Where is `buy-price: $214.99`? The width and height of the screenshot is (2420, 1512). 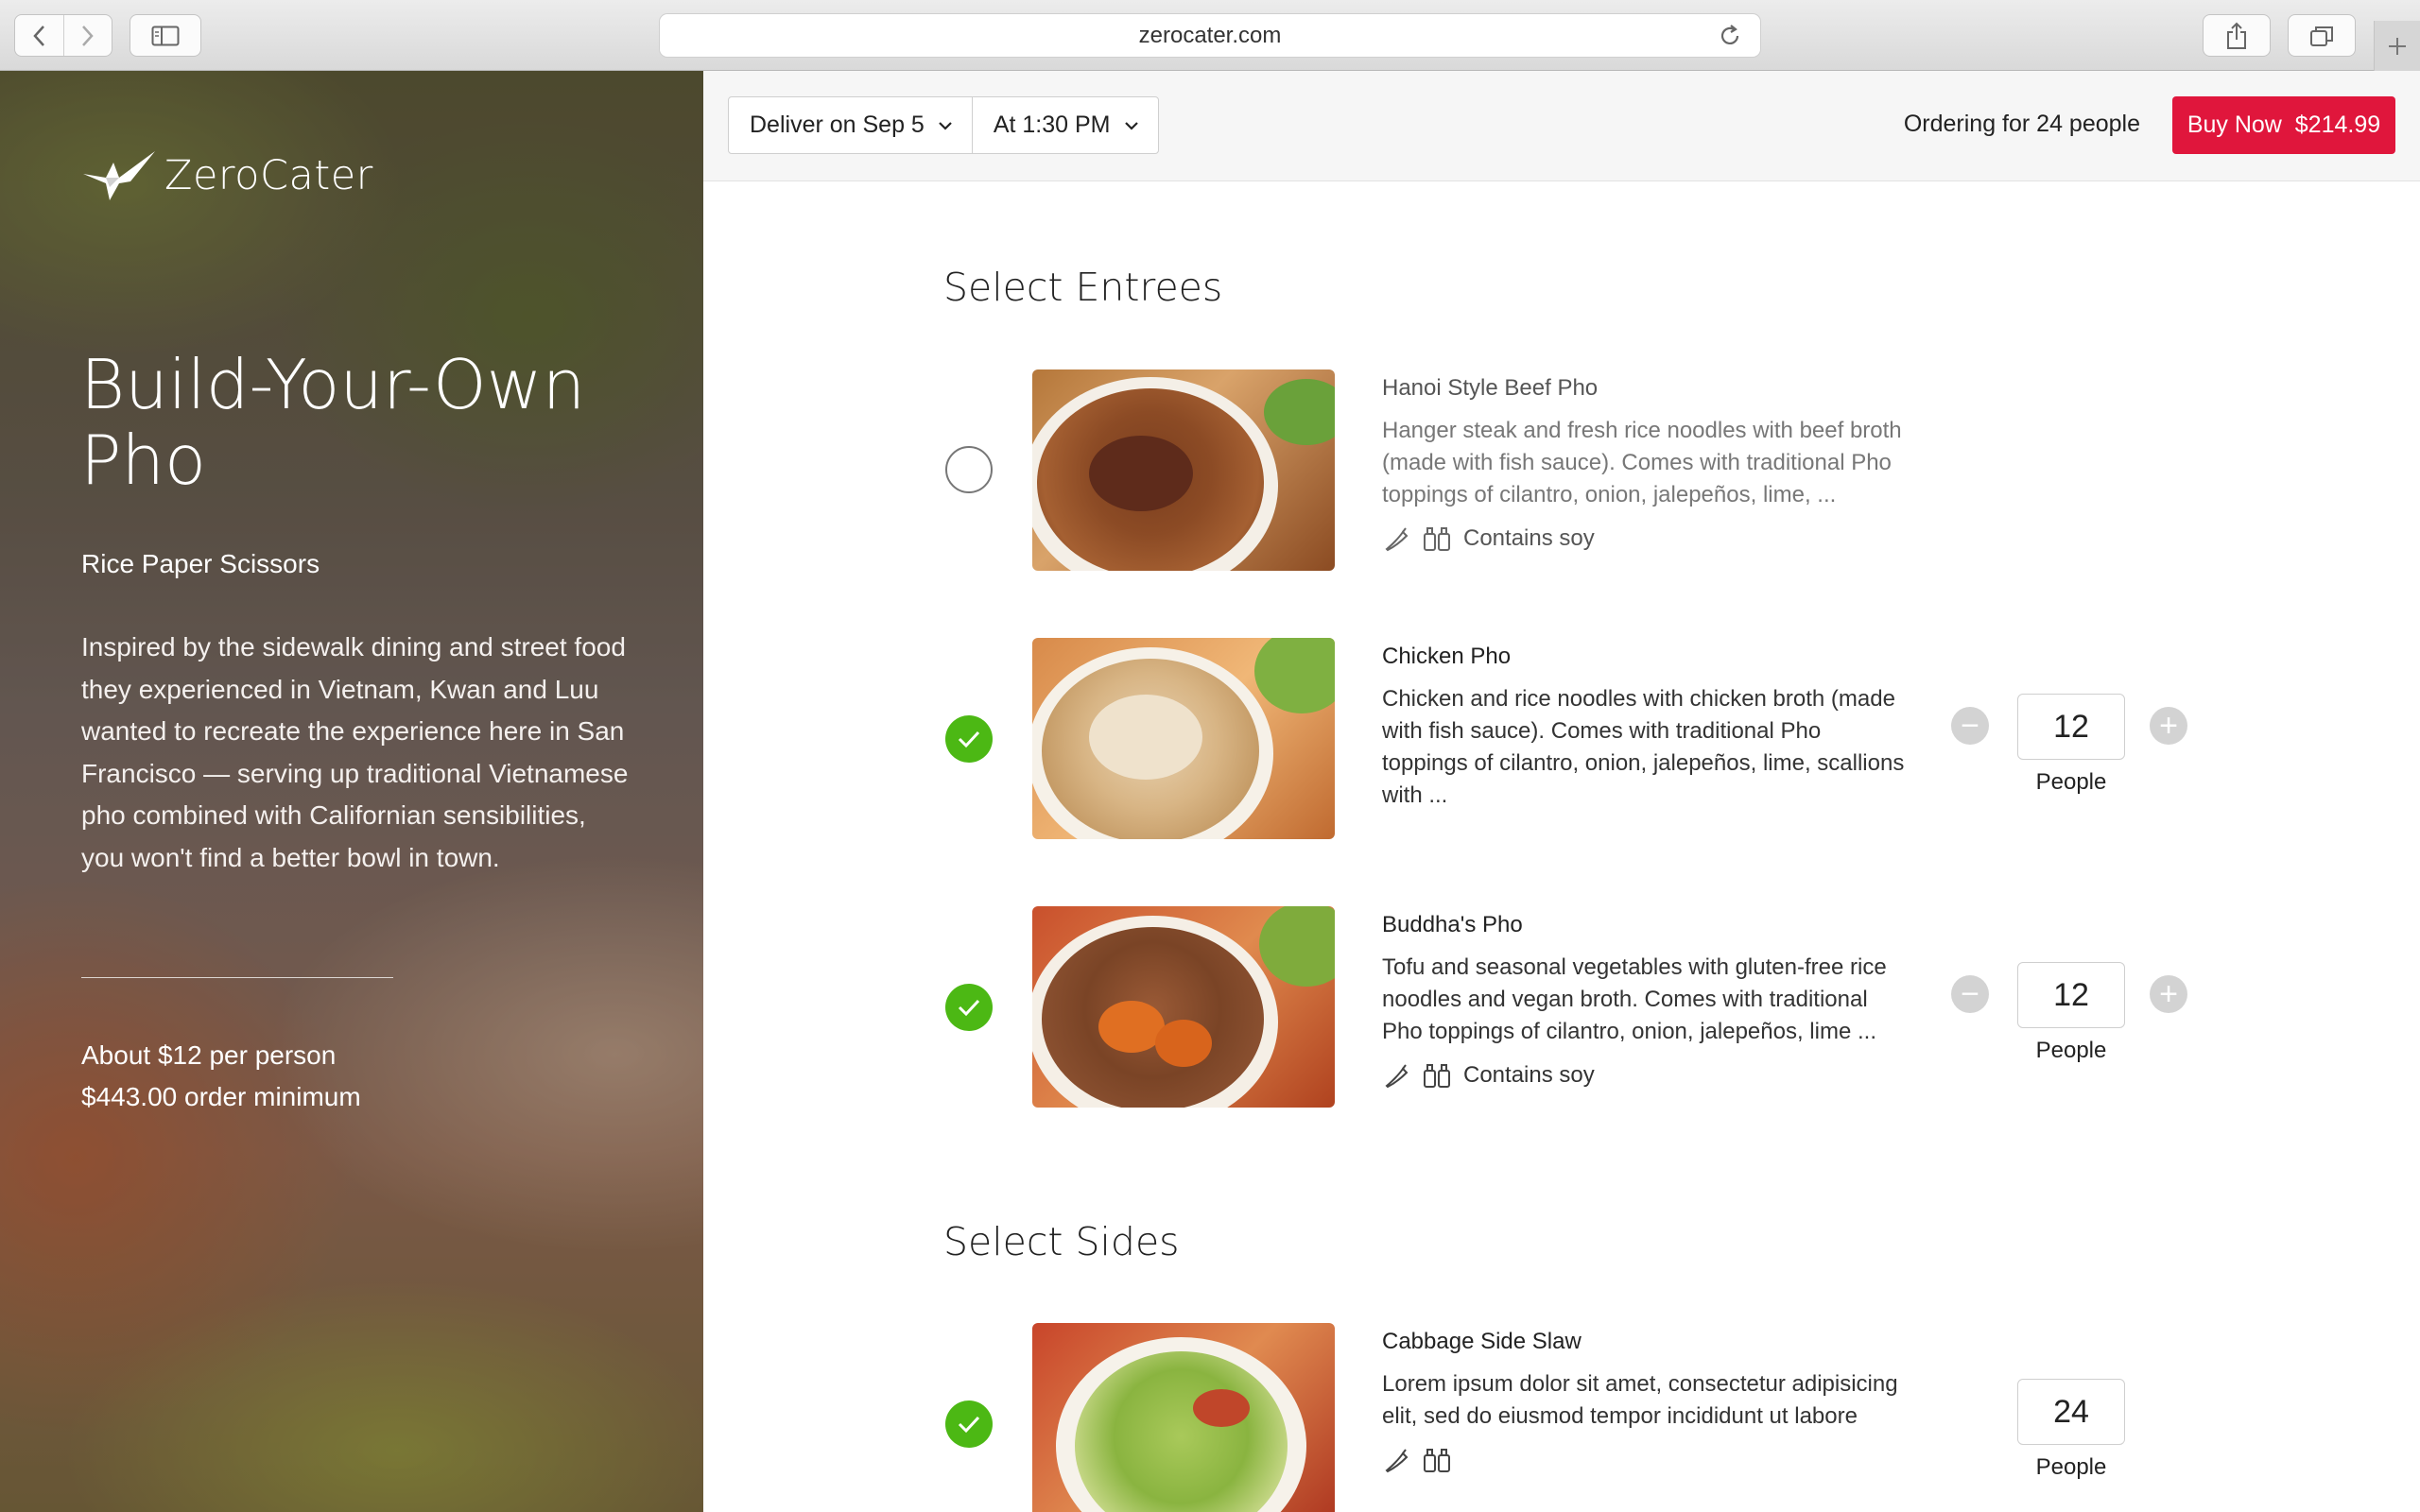
buy-price: $214.99 is located at coordinates (2338, 125).